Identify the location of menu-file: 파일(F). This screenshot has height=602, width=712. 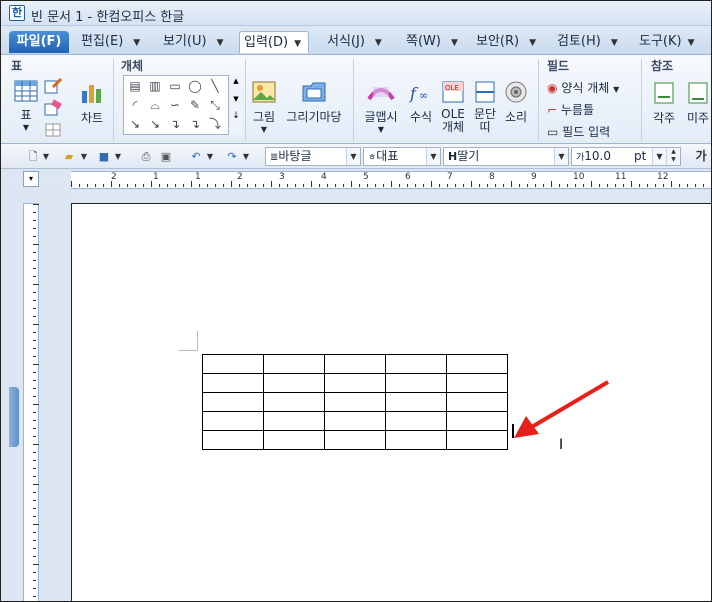
(39, 42).